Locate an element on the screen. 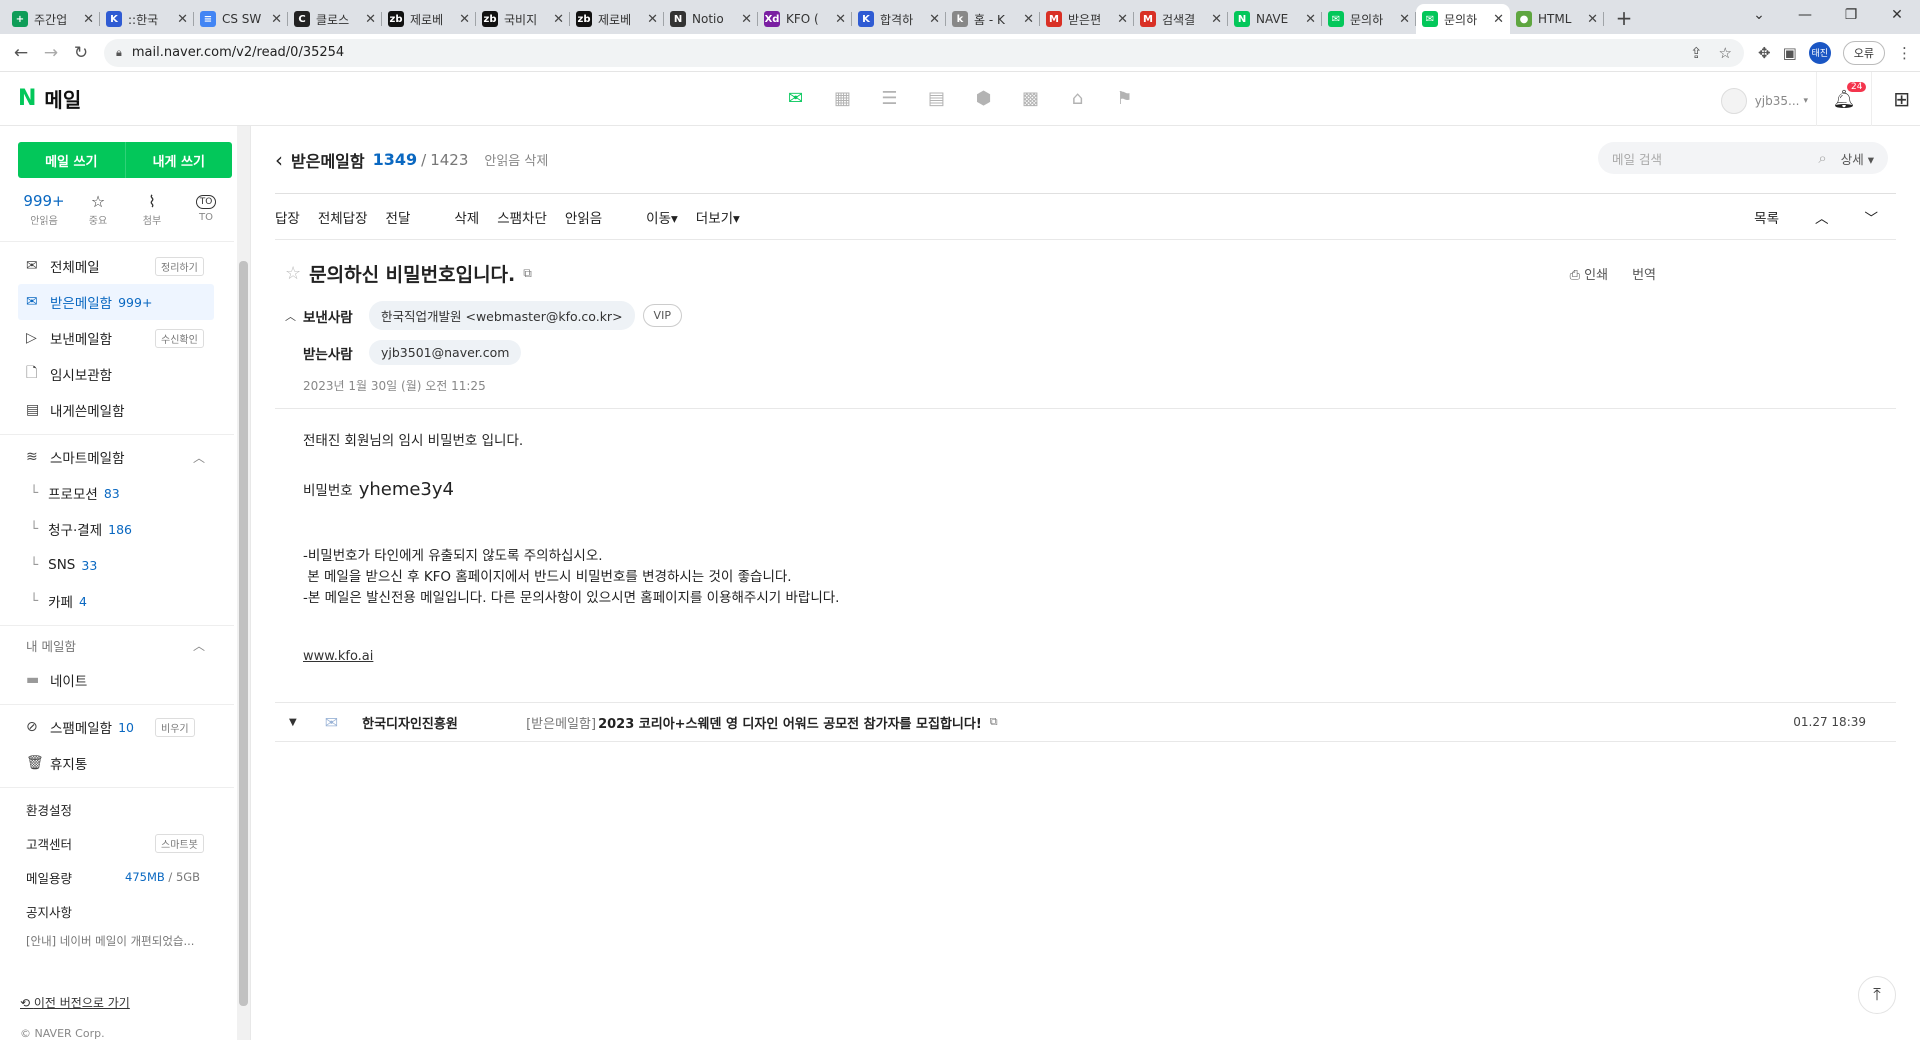 This screenshot has height=1040, width=1920. bookmark-app-icon: ⚑ is located at coordinates (1124, 98).